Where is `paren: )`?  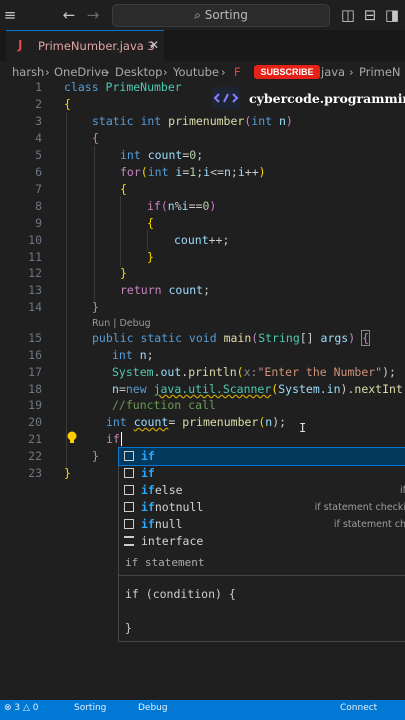 paren: ) is located at coordinates (262, 172).